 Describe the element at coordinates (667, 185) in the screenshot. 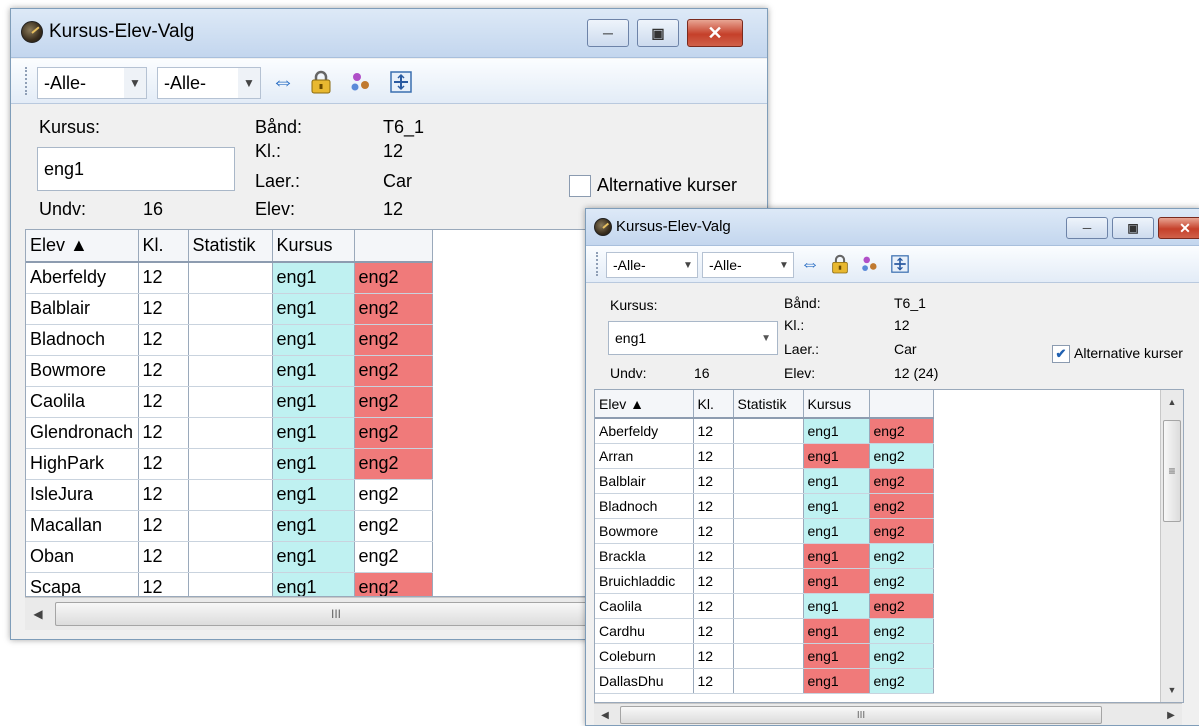

I see `alternative-kurser-label: Alternative kurser` at that location.